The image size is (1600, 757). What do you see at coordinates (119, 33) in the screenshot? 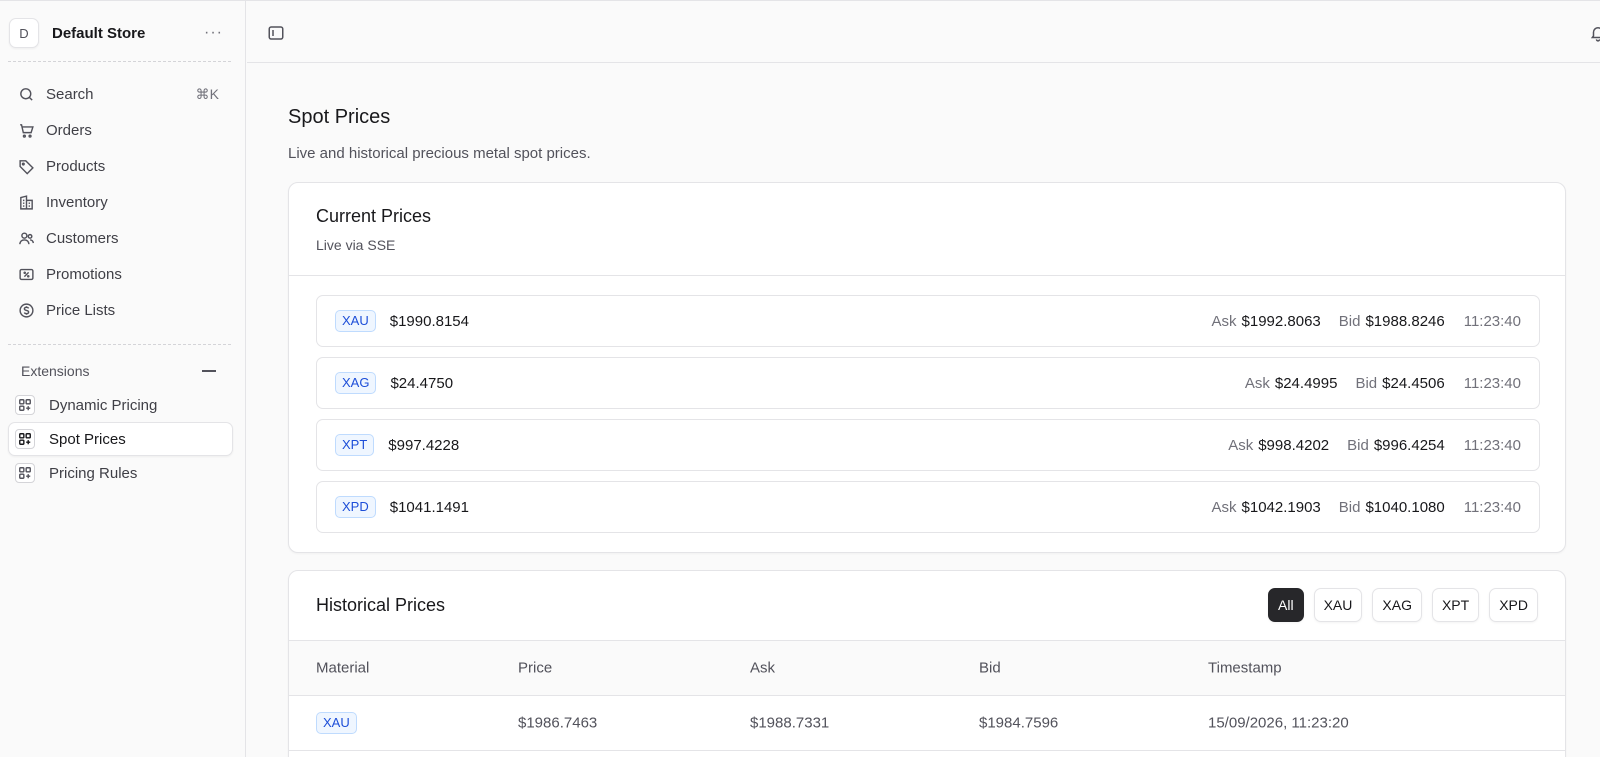
I see `store-switcher: D Default Store ···` at bounding box center [119, 33].